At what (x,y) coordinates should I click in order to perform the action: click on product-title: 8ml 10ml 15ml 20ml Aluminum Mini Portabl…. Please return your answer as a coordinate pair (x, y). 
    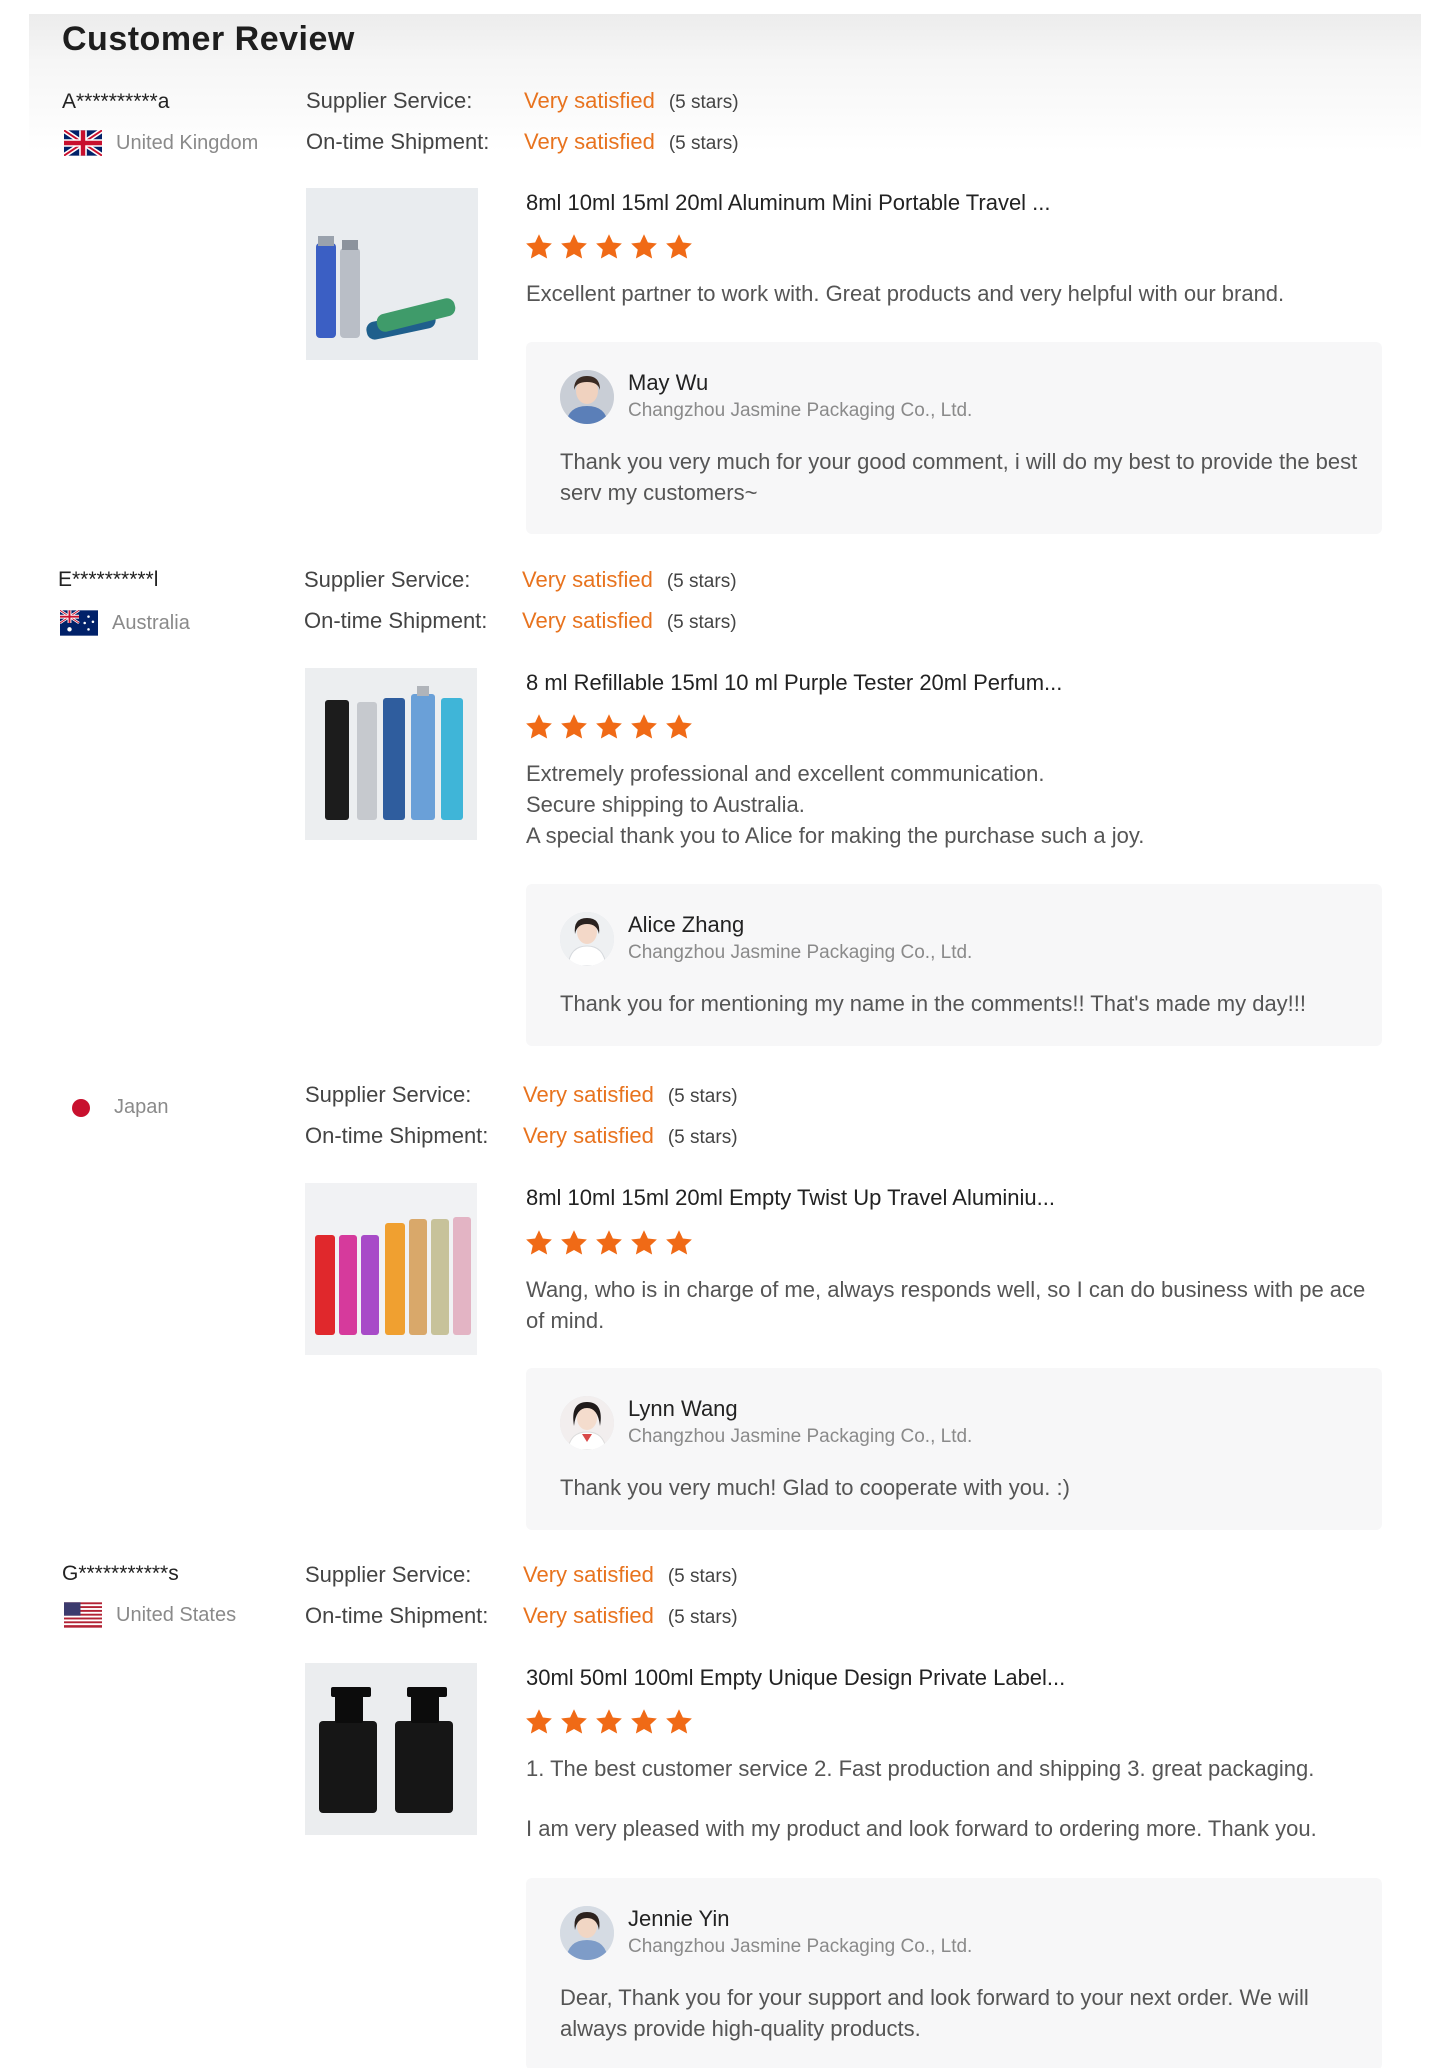
    Looking at the image, I should click on (788, 203).